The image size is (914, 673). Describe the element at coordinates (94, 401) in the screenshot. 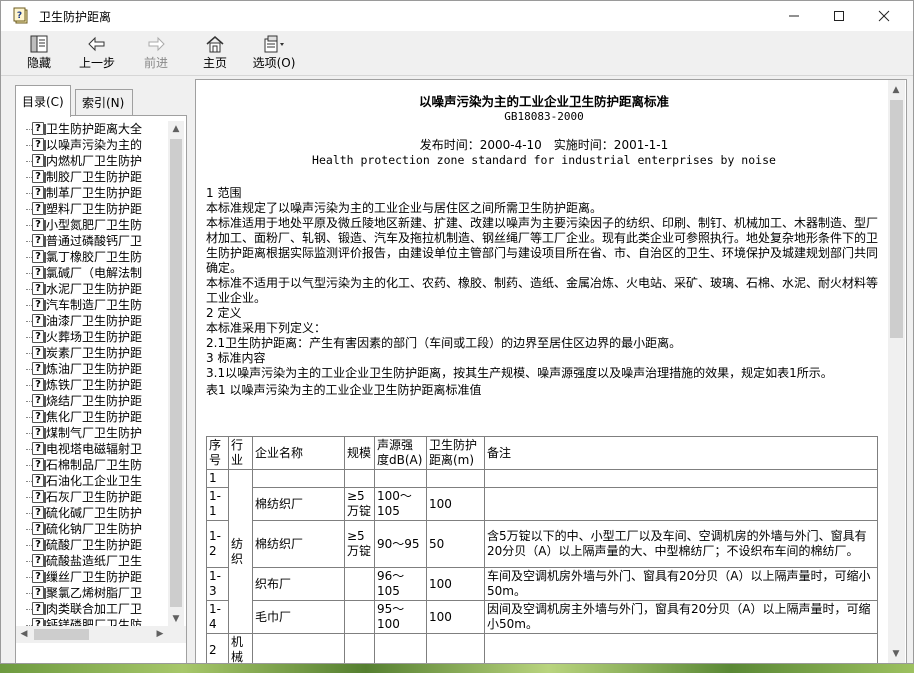

I see `tree-item-label: 烧结厂卫生防护距` at that location.